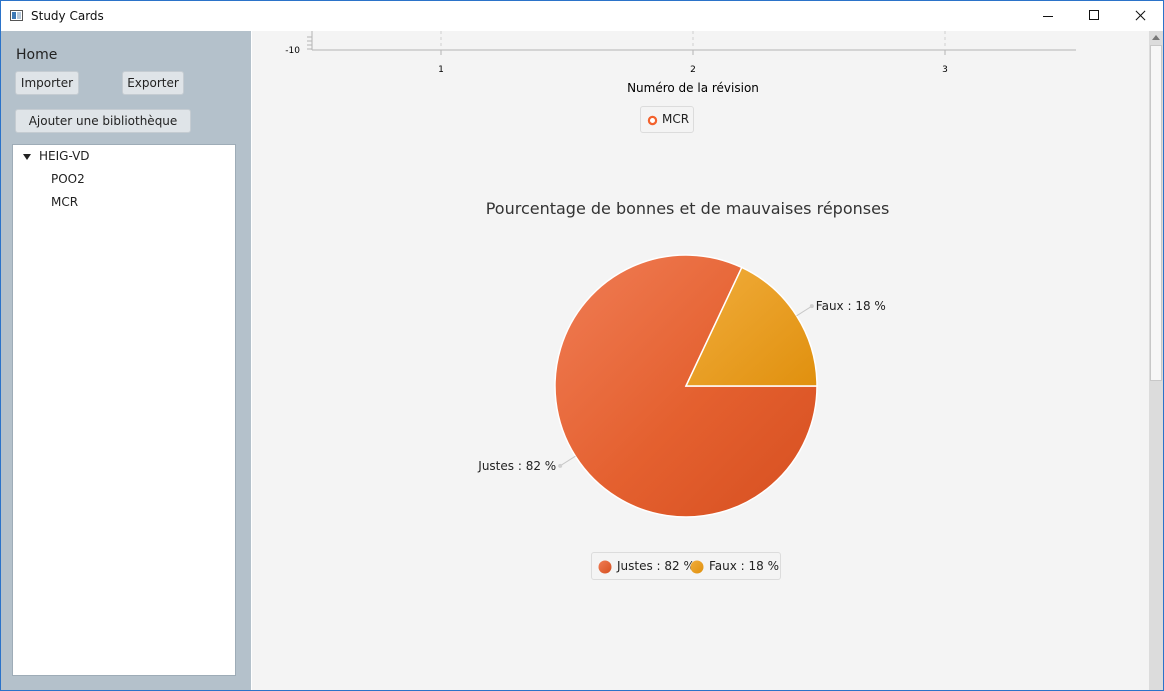  What do you see at coordinates (693, 88) in the screenshot?
I see `x-axis-label: Numéro de la révision` at bounding box center [693, 88].